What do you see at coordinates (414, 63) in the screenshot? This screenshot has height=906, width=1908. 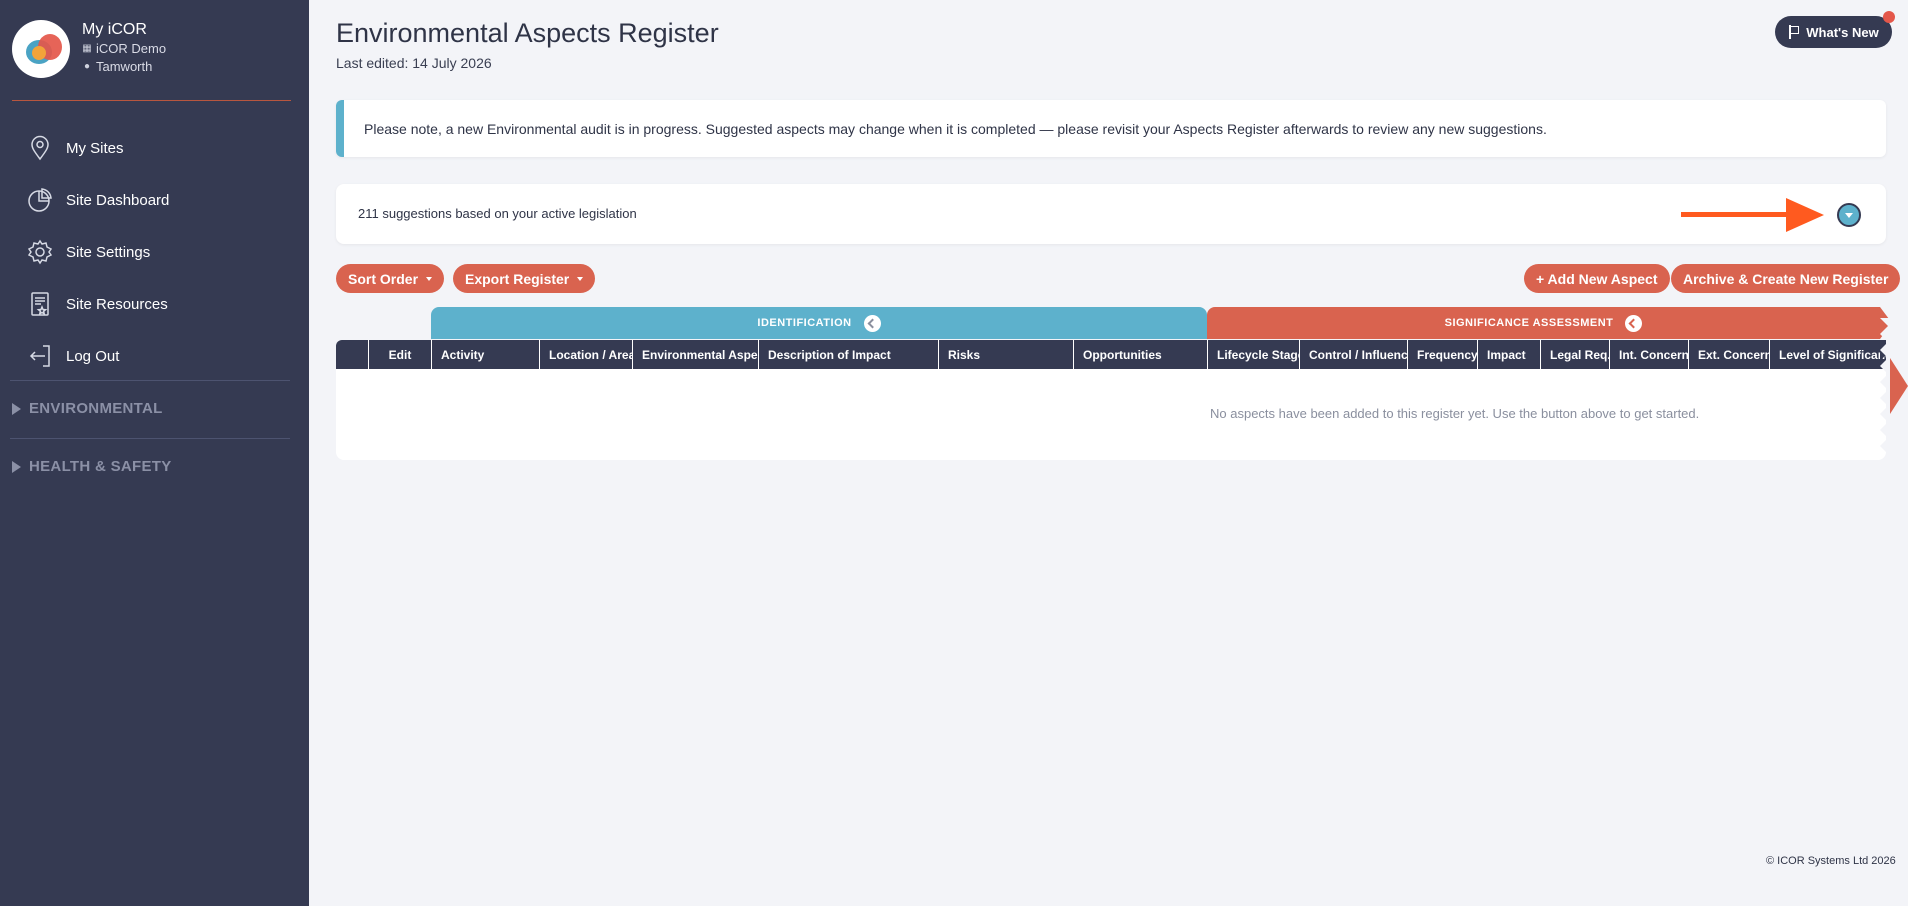 I see `last-edited-text: Last edited: 14 July 2026` at bounding box center [414, 63].